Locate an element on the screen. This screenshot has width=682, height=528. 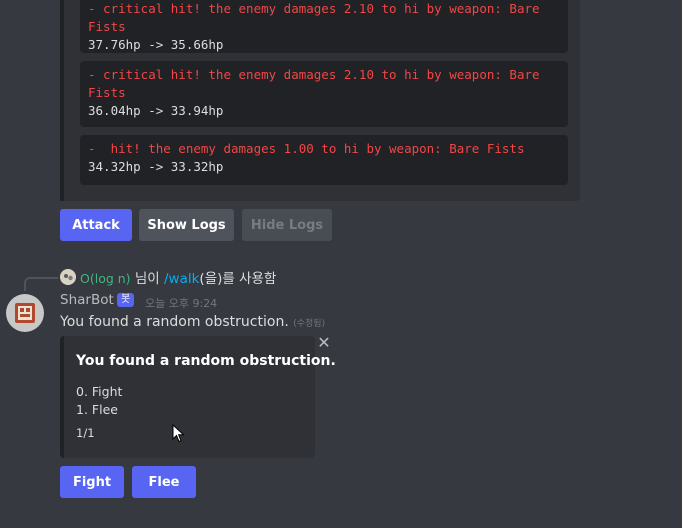
edited-label: (수정됨) is located at coordinates (309, 324).